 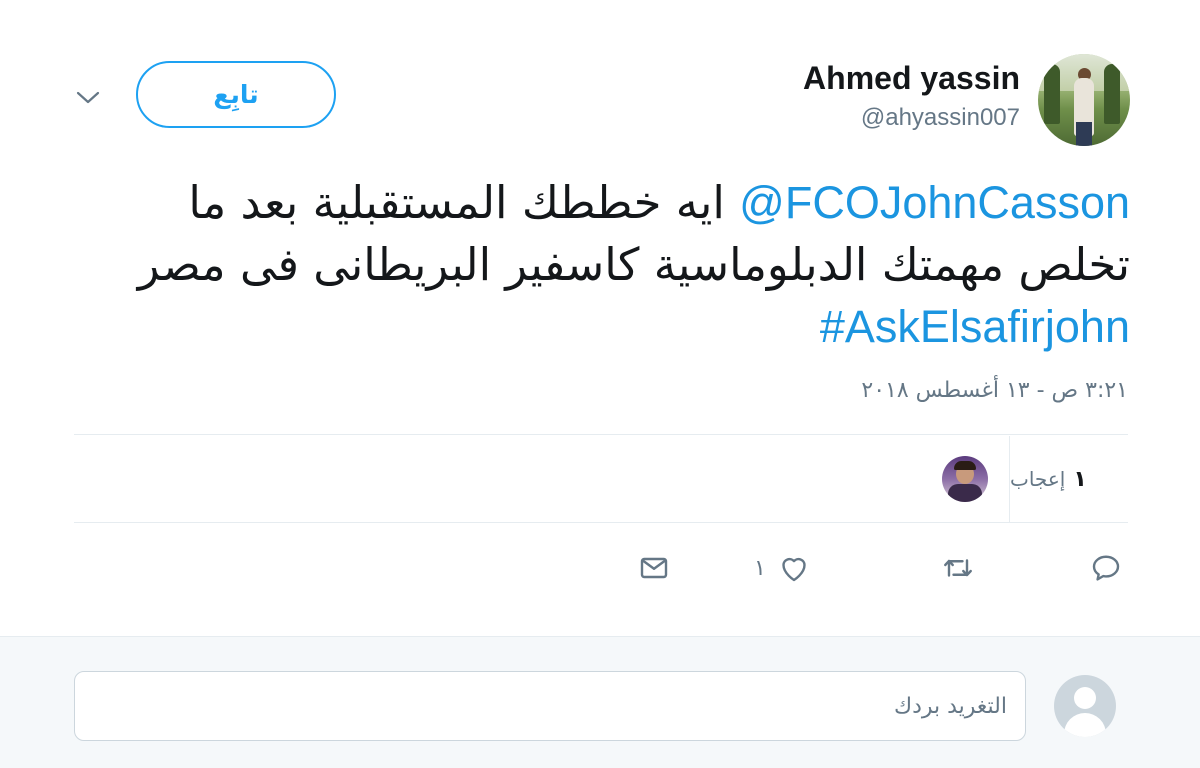 What do you see at coordinates (940, 118) in the screenshot?
I see `author-handle: @ahyassin007` at bounding box center [940, 118].